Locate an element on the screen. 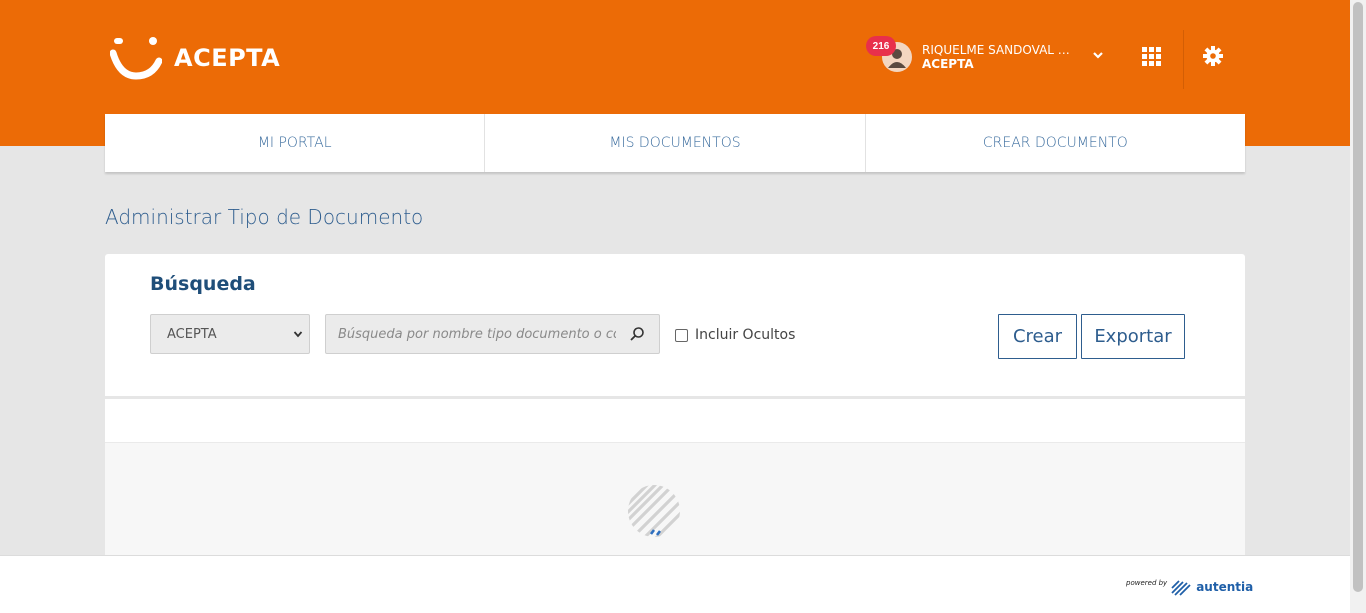 The width and height of the screenshot is (1366, 613). powered-by-autentia: powered by autentia is located at coordinates (1189, 587).